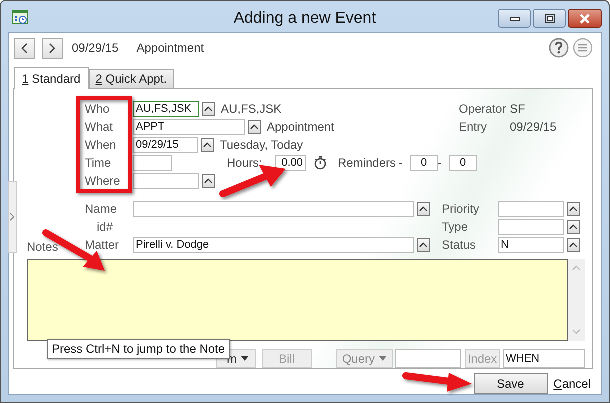 The height and width of the screenshot is (403, 610). Describe the element at coordinates (105, 227) in the screenshot. I see `field-label: id#` at that location.